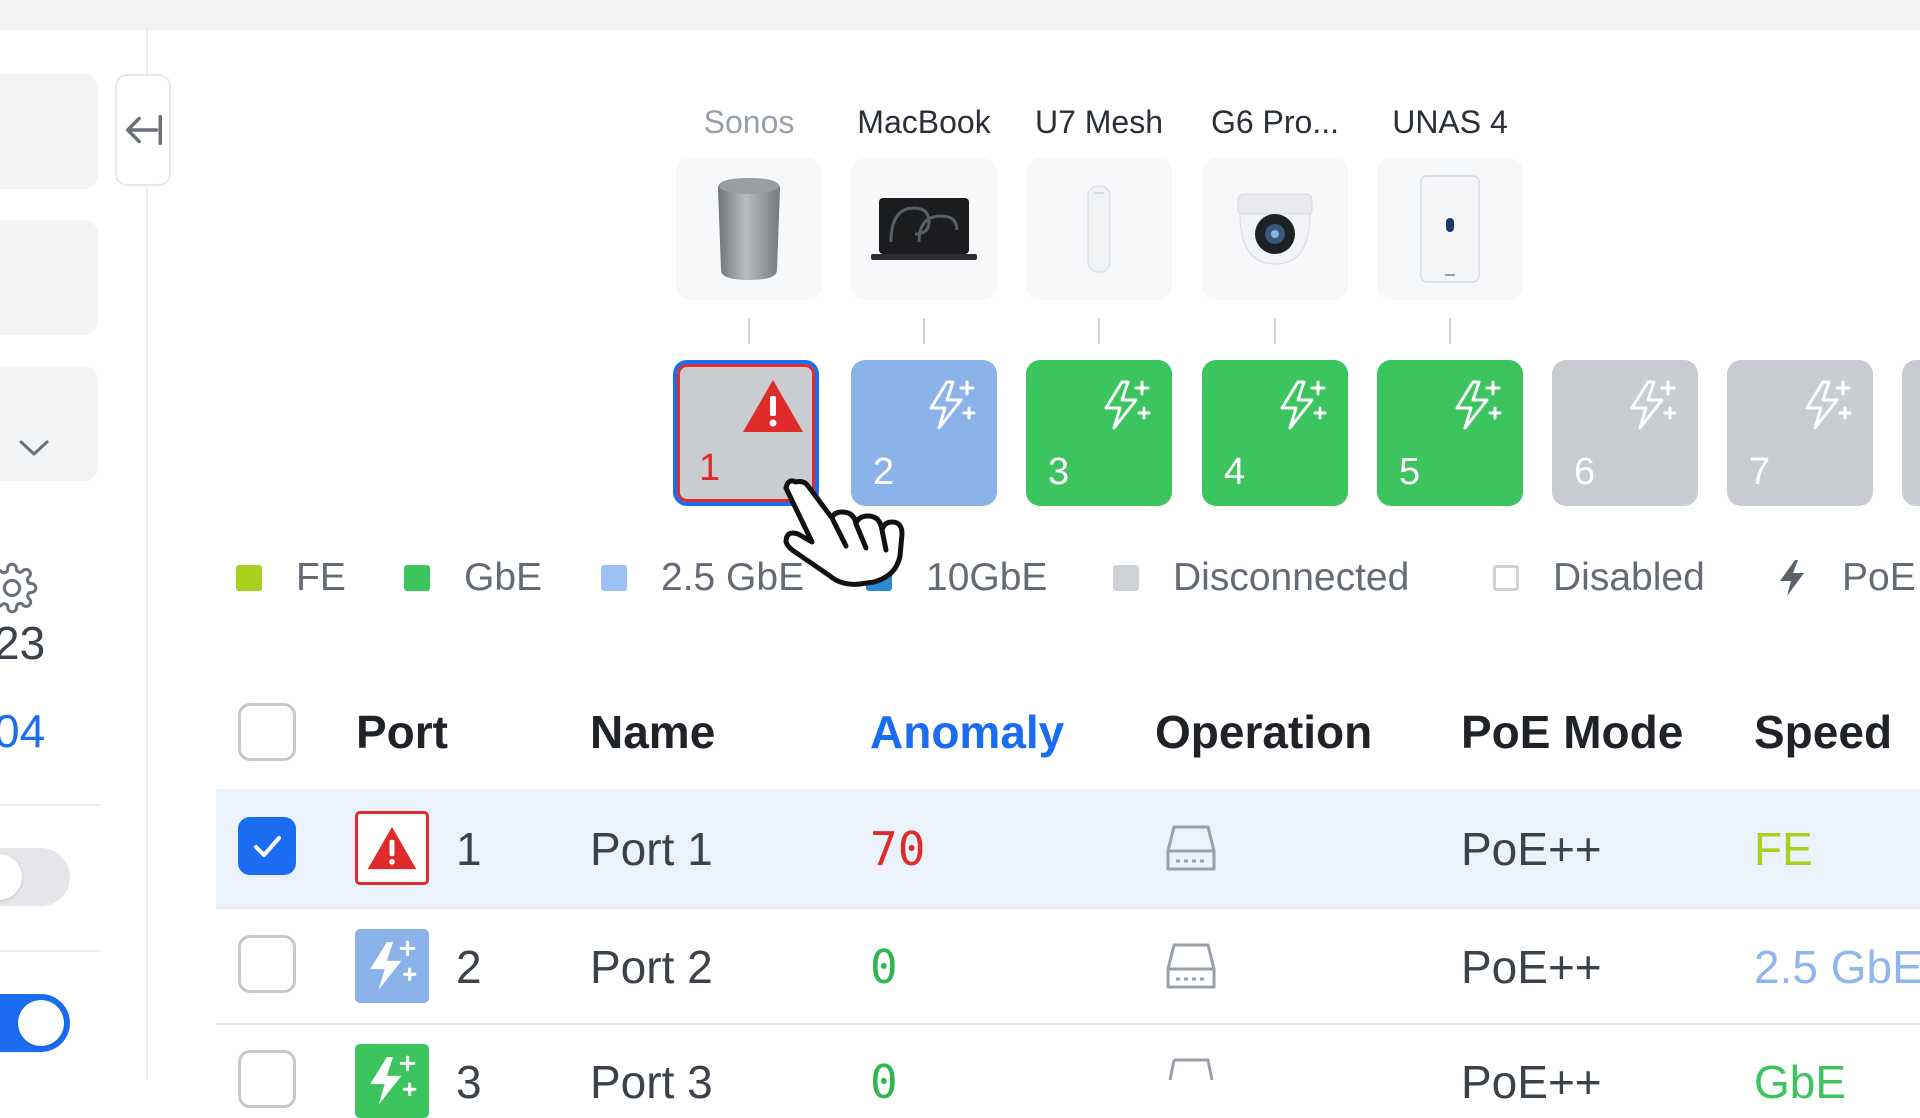 This screenshot has height=1118, width=1920. I want to click on poe-bolt-icon, so click(1792, 578).